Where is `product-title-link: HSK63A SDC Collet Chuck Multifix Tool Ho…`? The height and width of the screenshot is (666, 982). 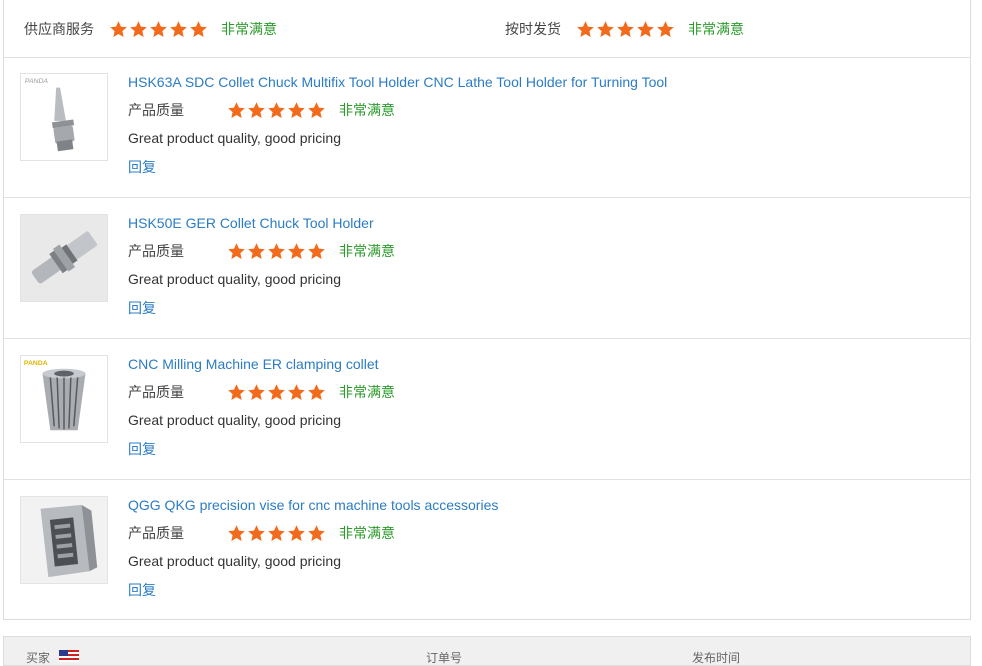 product-title-link: HSK63A SDC Collet Chuck Multifix Tool Ho… is located at coordinates (397, 82).